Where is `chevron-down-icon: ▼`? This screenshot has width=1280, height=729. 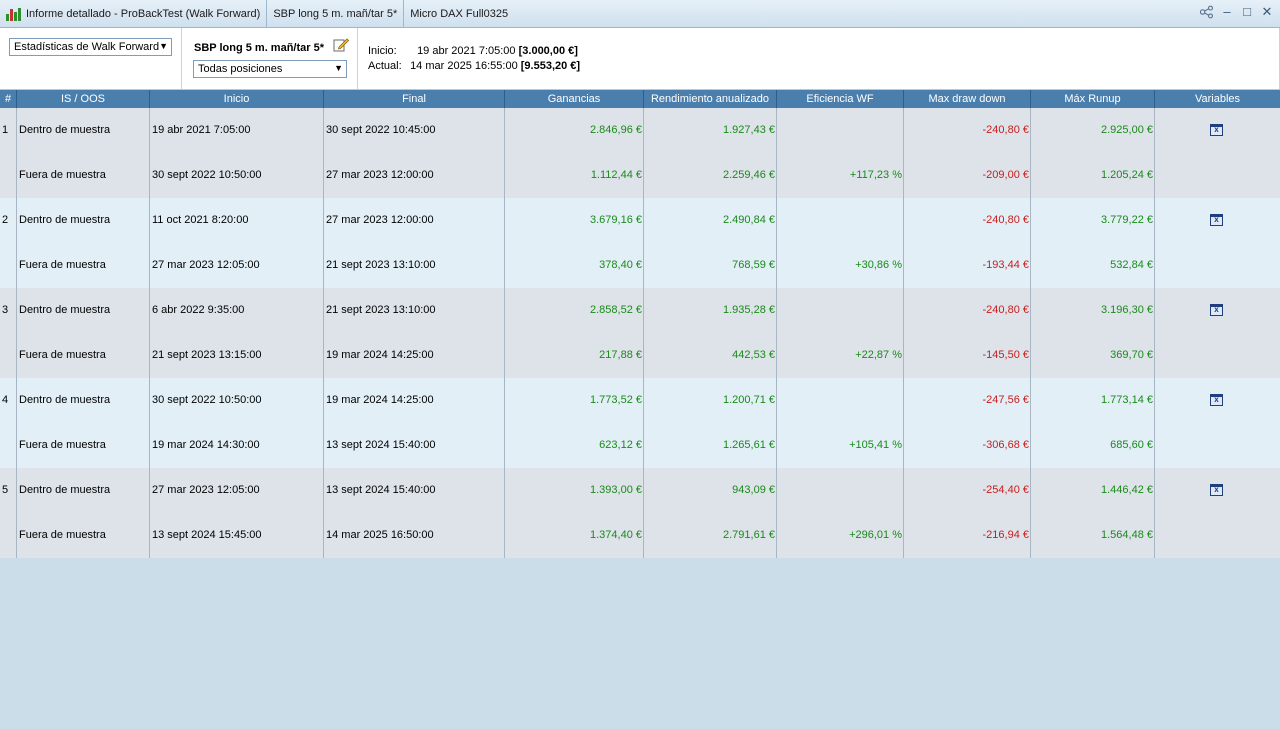 chevron-down-icon: ▼ is located at coordinates (163, 46).